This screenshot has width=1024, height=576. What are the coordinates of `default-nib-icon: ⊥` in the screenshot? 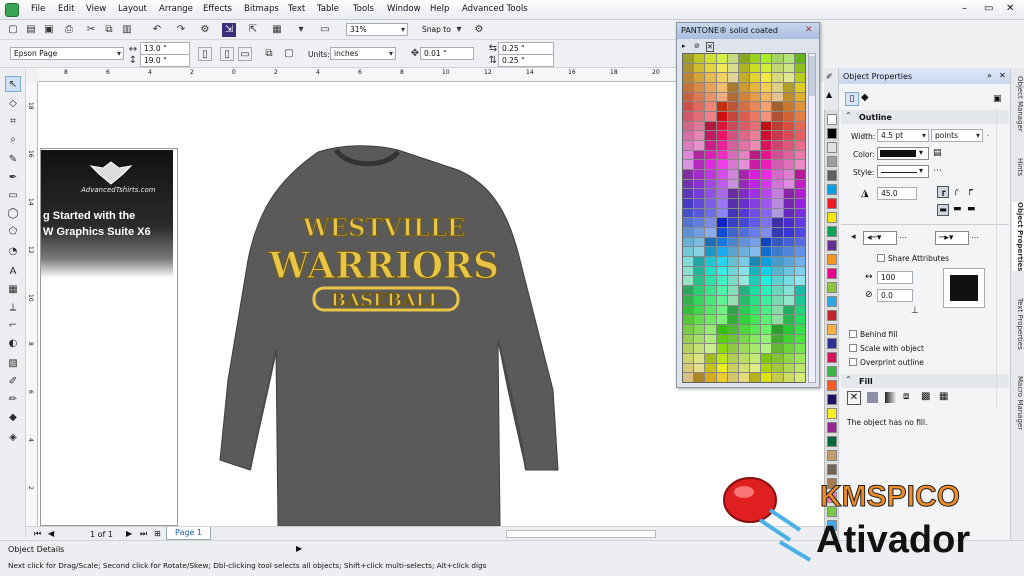 It's located at (915, 311).